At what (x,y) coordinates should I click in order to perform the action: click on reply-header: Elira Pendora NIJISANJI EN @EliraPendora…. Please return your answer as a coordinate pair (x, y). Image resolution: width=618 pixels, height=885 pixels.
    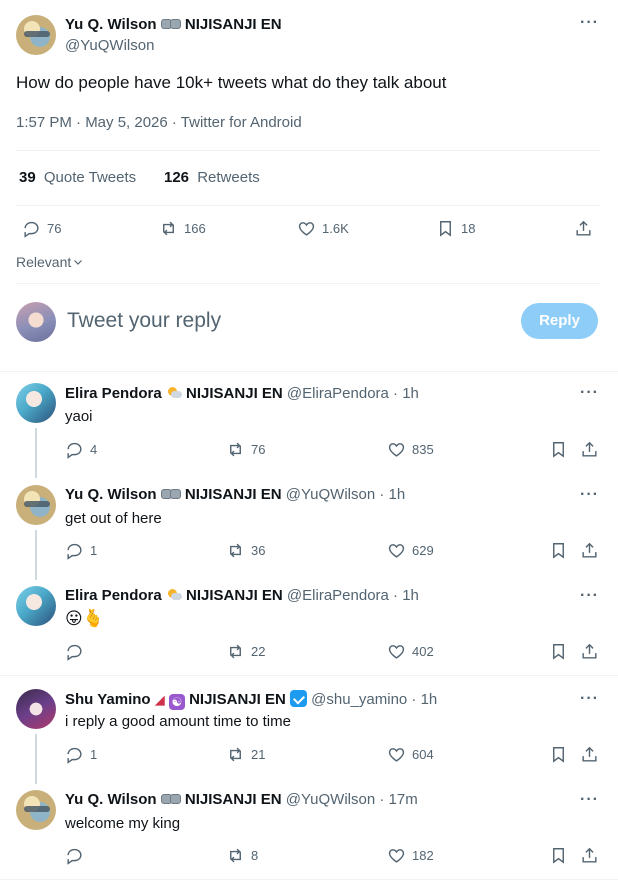
    Looking at the image, I should click on (242, 595).